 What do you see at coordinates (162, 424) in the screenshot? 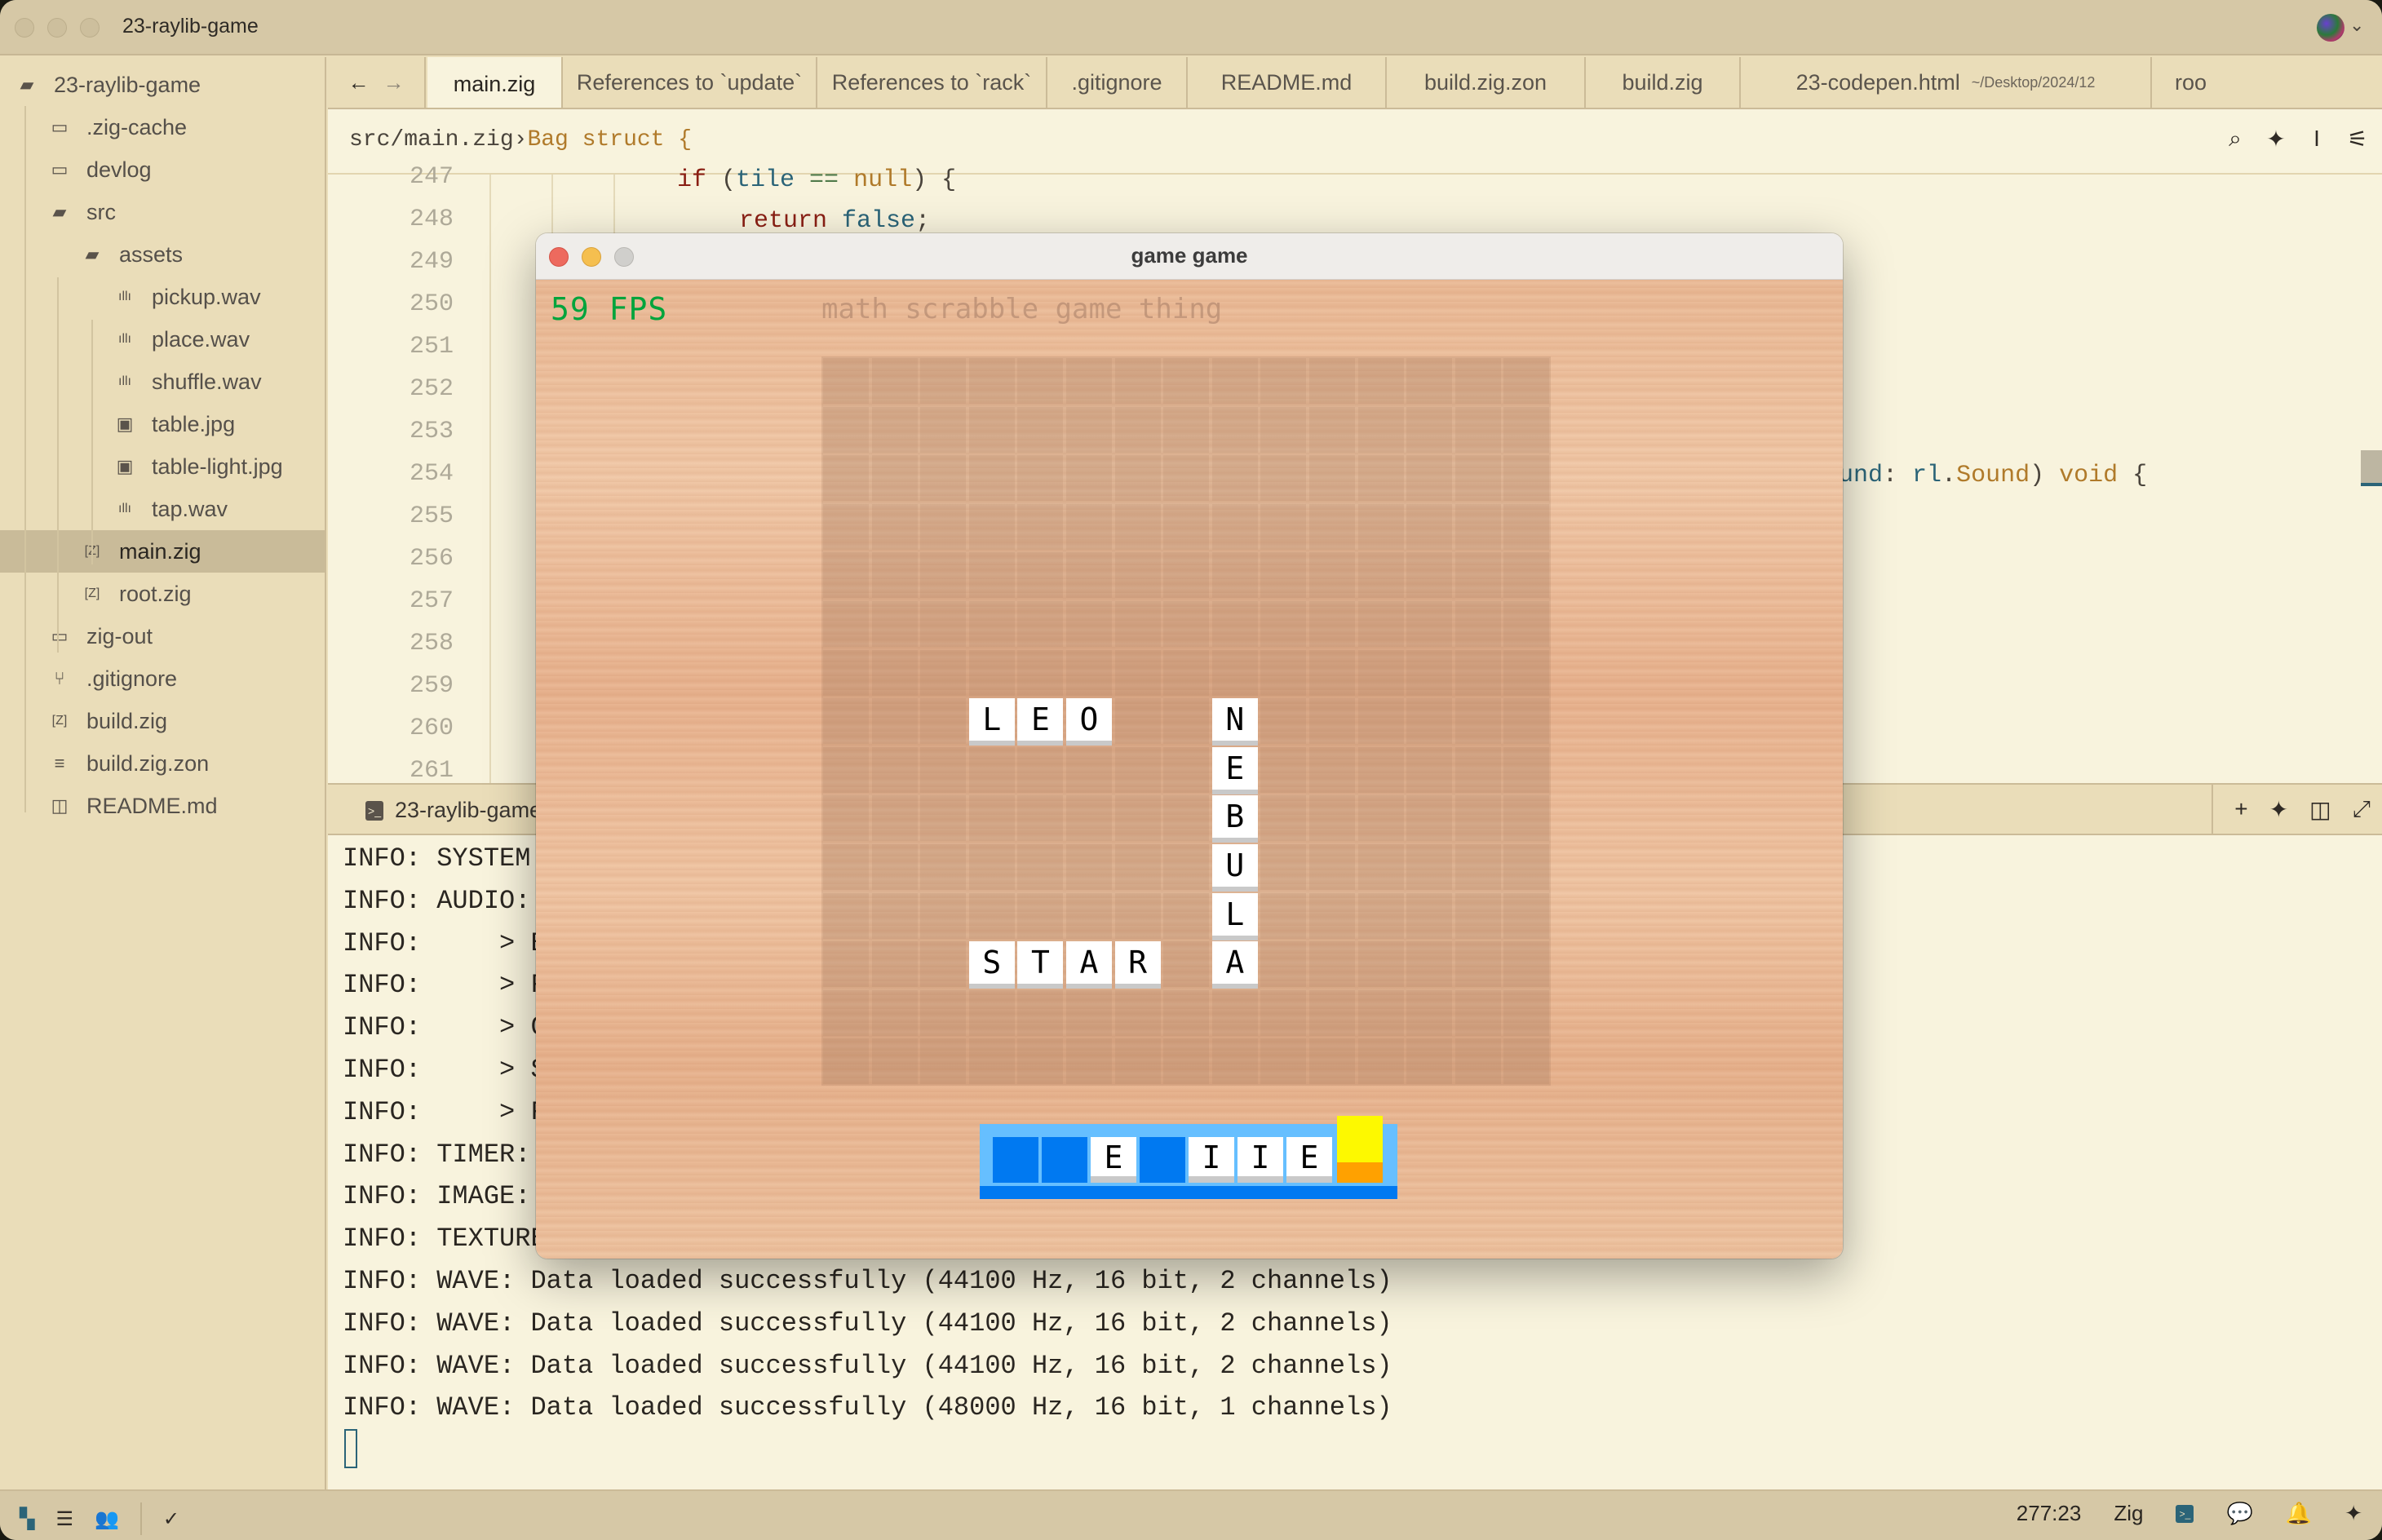
I see `tree-item: ▣ table.jpg` at bounding box center [162, 424].